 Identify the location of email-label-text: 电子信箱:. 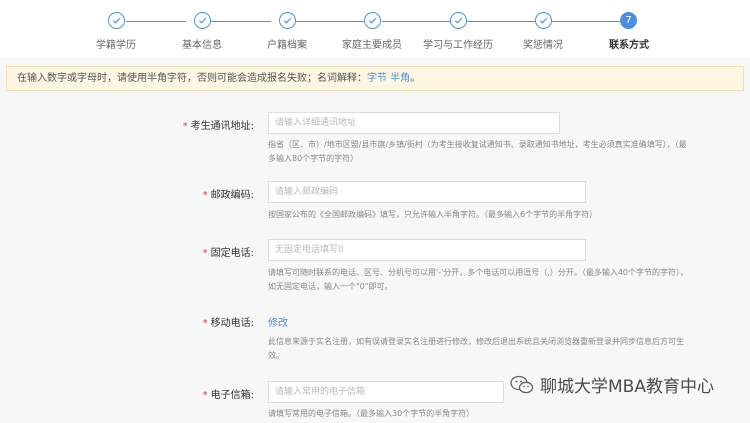
(232, 395).